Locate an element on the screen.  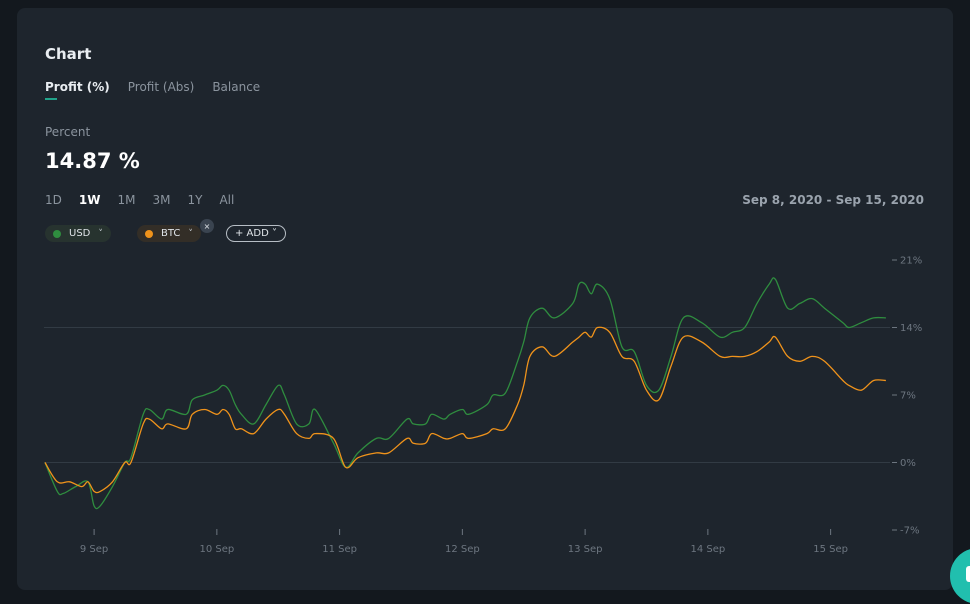
y-tick-label-4: -7% is located at coordinates (909, 531).